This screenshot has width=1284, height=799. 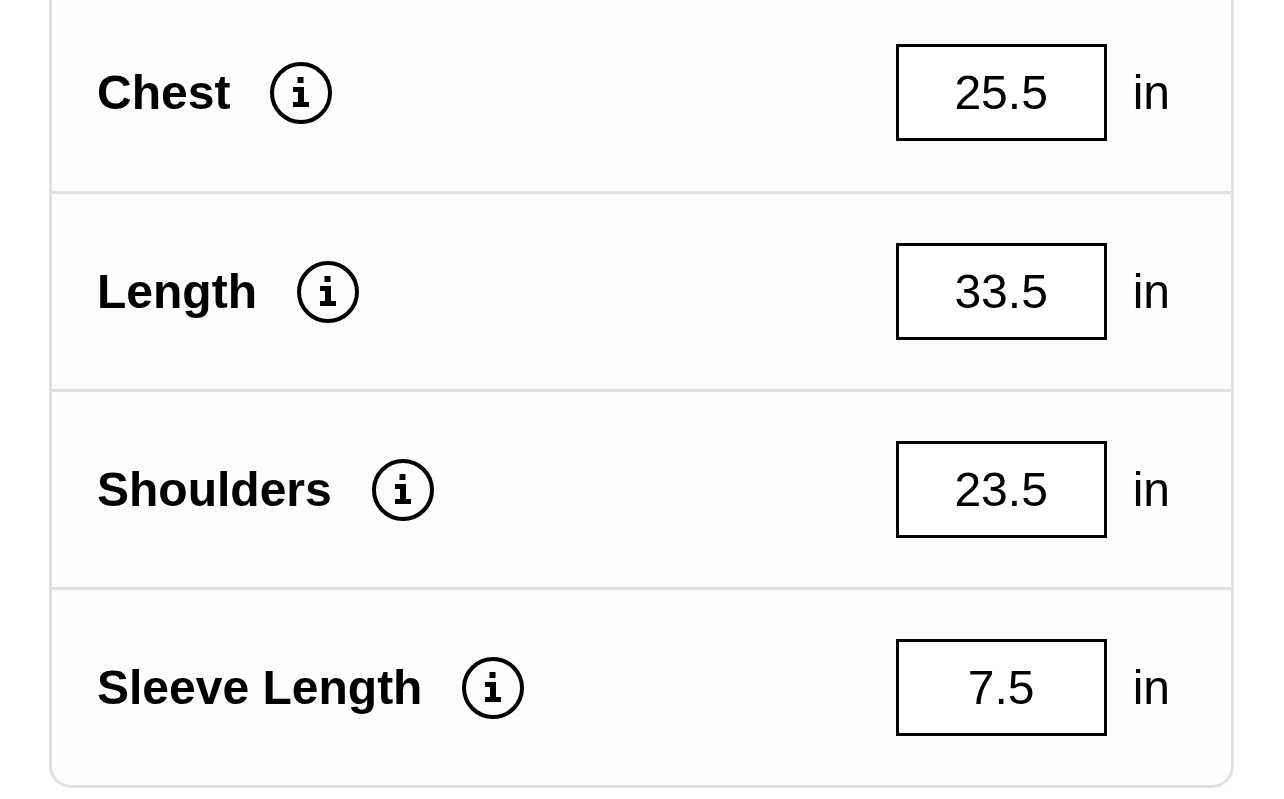 I want to click on measurement-label: Shoulders, so click(x=214, y=489).